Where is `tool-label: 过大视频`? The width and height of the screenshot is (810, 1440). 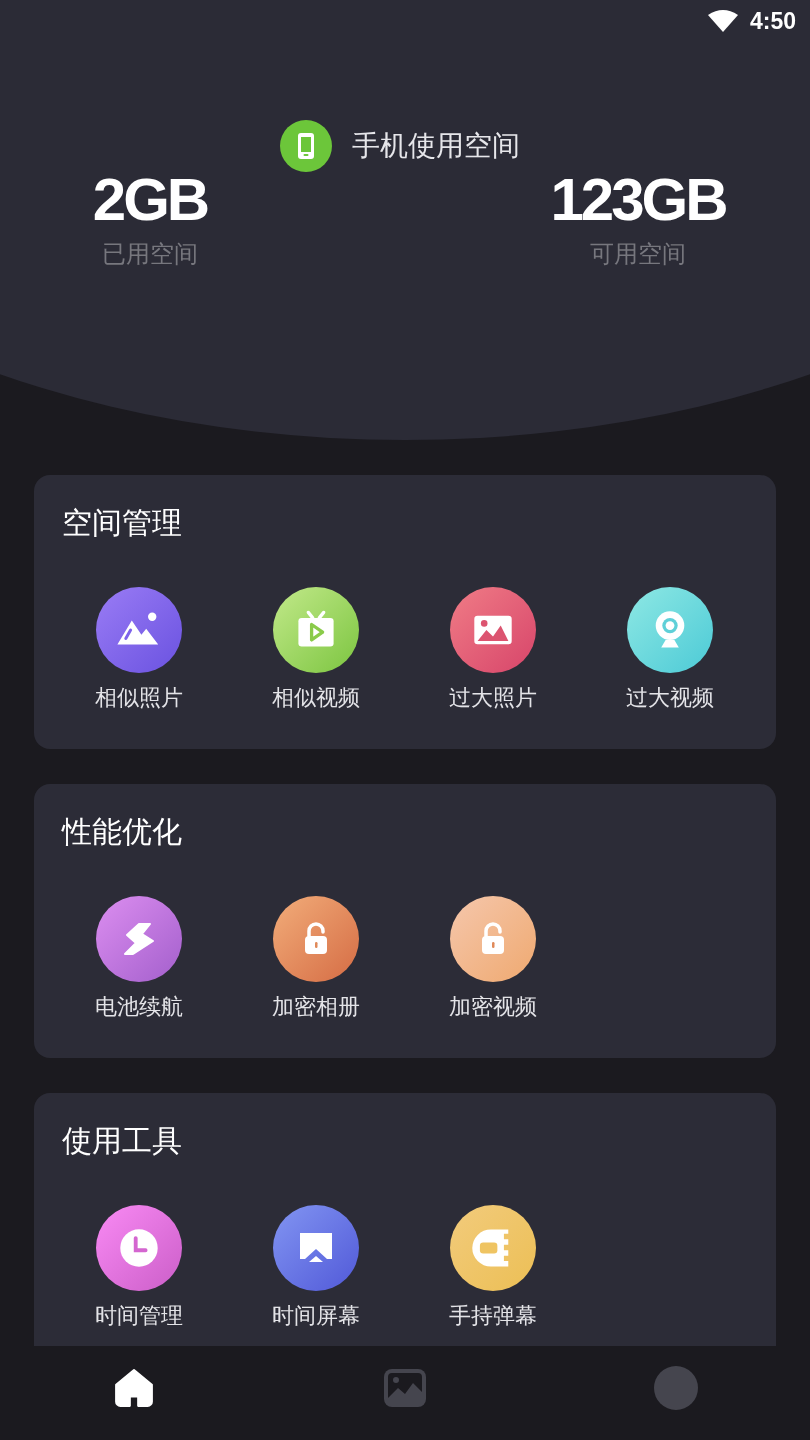 tool-label: 过大视频 is located at coordinates (669, 698).